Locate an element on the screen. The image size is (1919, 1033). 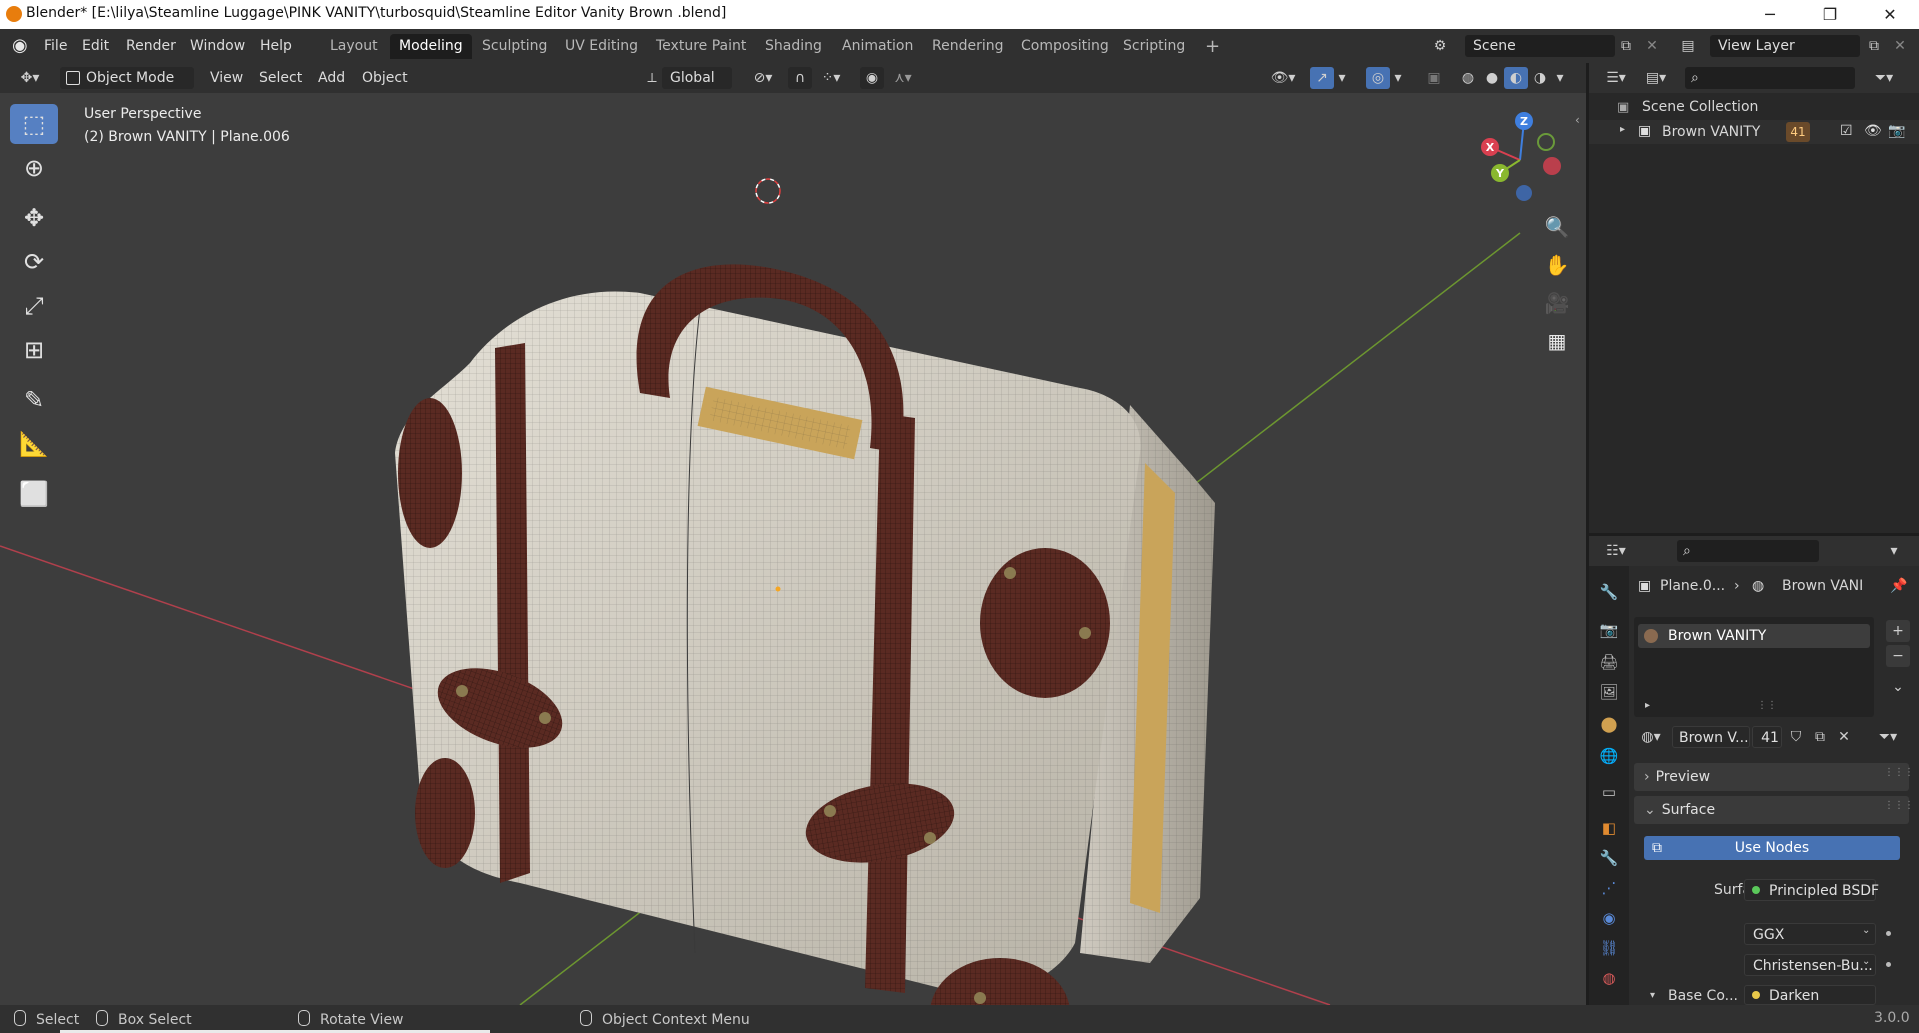
transform-tool-icon: ⊞ is located at coordinates (34, 350).